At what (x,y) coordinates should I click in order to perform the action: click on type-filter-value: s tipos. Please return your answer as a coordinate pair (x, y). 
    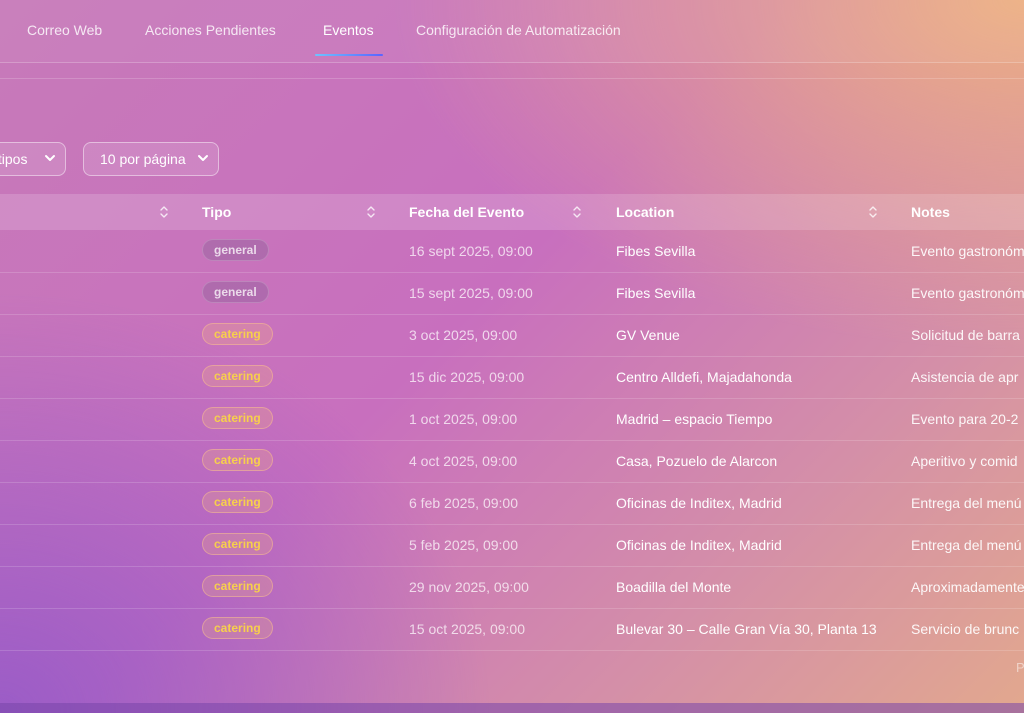
    Looking at the image, I should click on (14, 159).